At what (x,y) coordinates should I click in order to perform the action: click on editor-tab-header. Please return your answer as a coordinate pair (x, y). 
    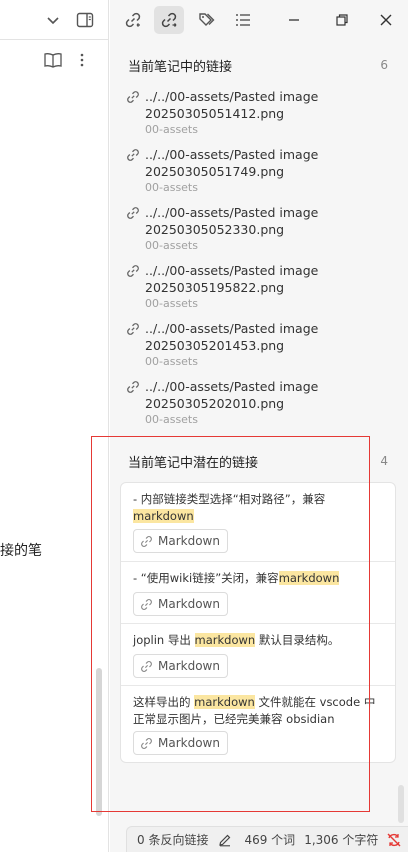
    Looking at the image, I should click on (54, 20).